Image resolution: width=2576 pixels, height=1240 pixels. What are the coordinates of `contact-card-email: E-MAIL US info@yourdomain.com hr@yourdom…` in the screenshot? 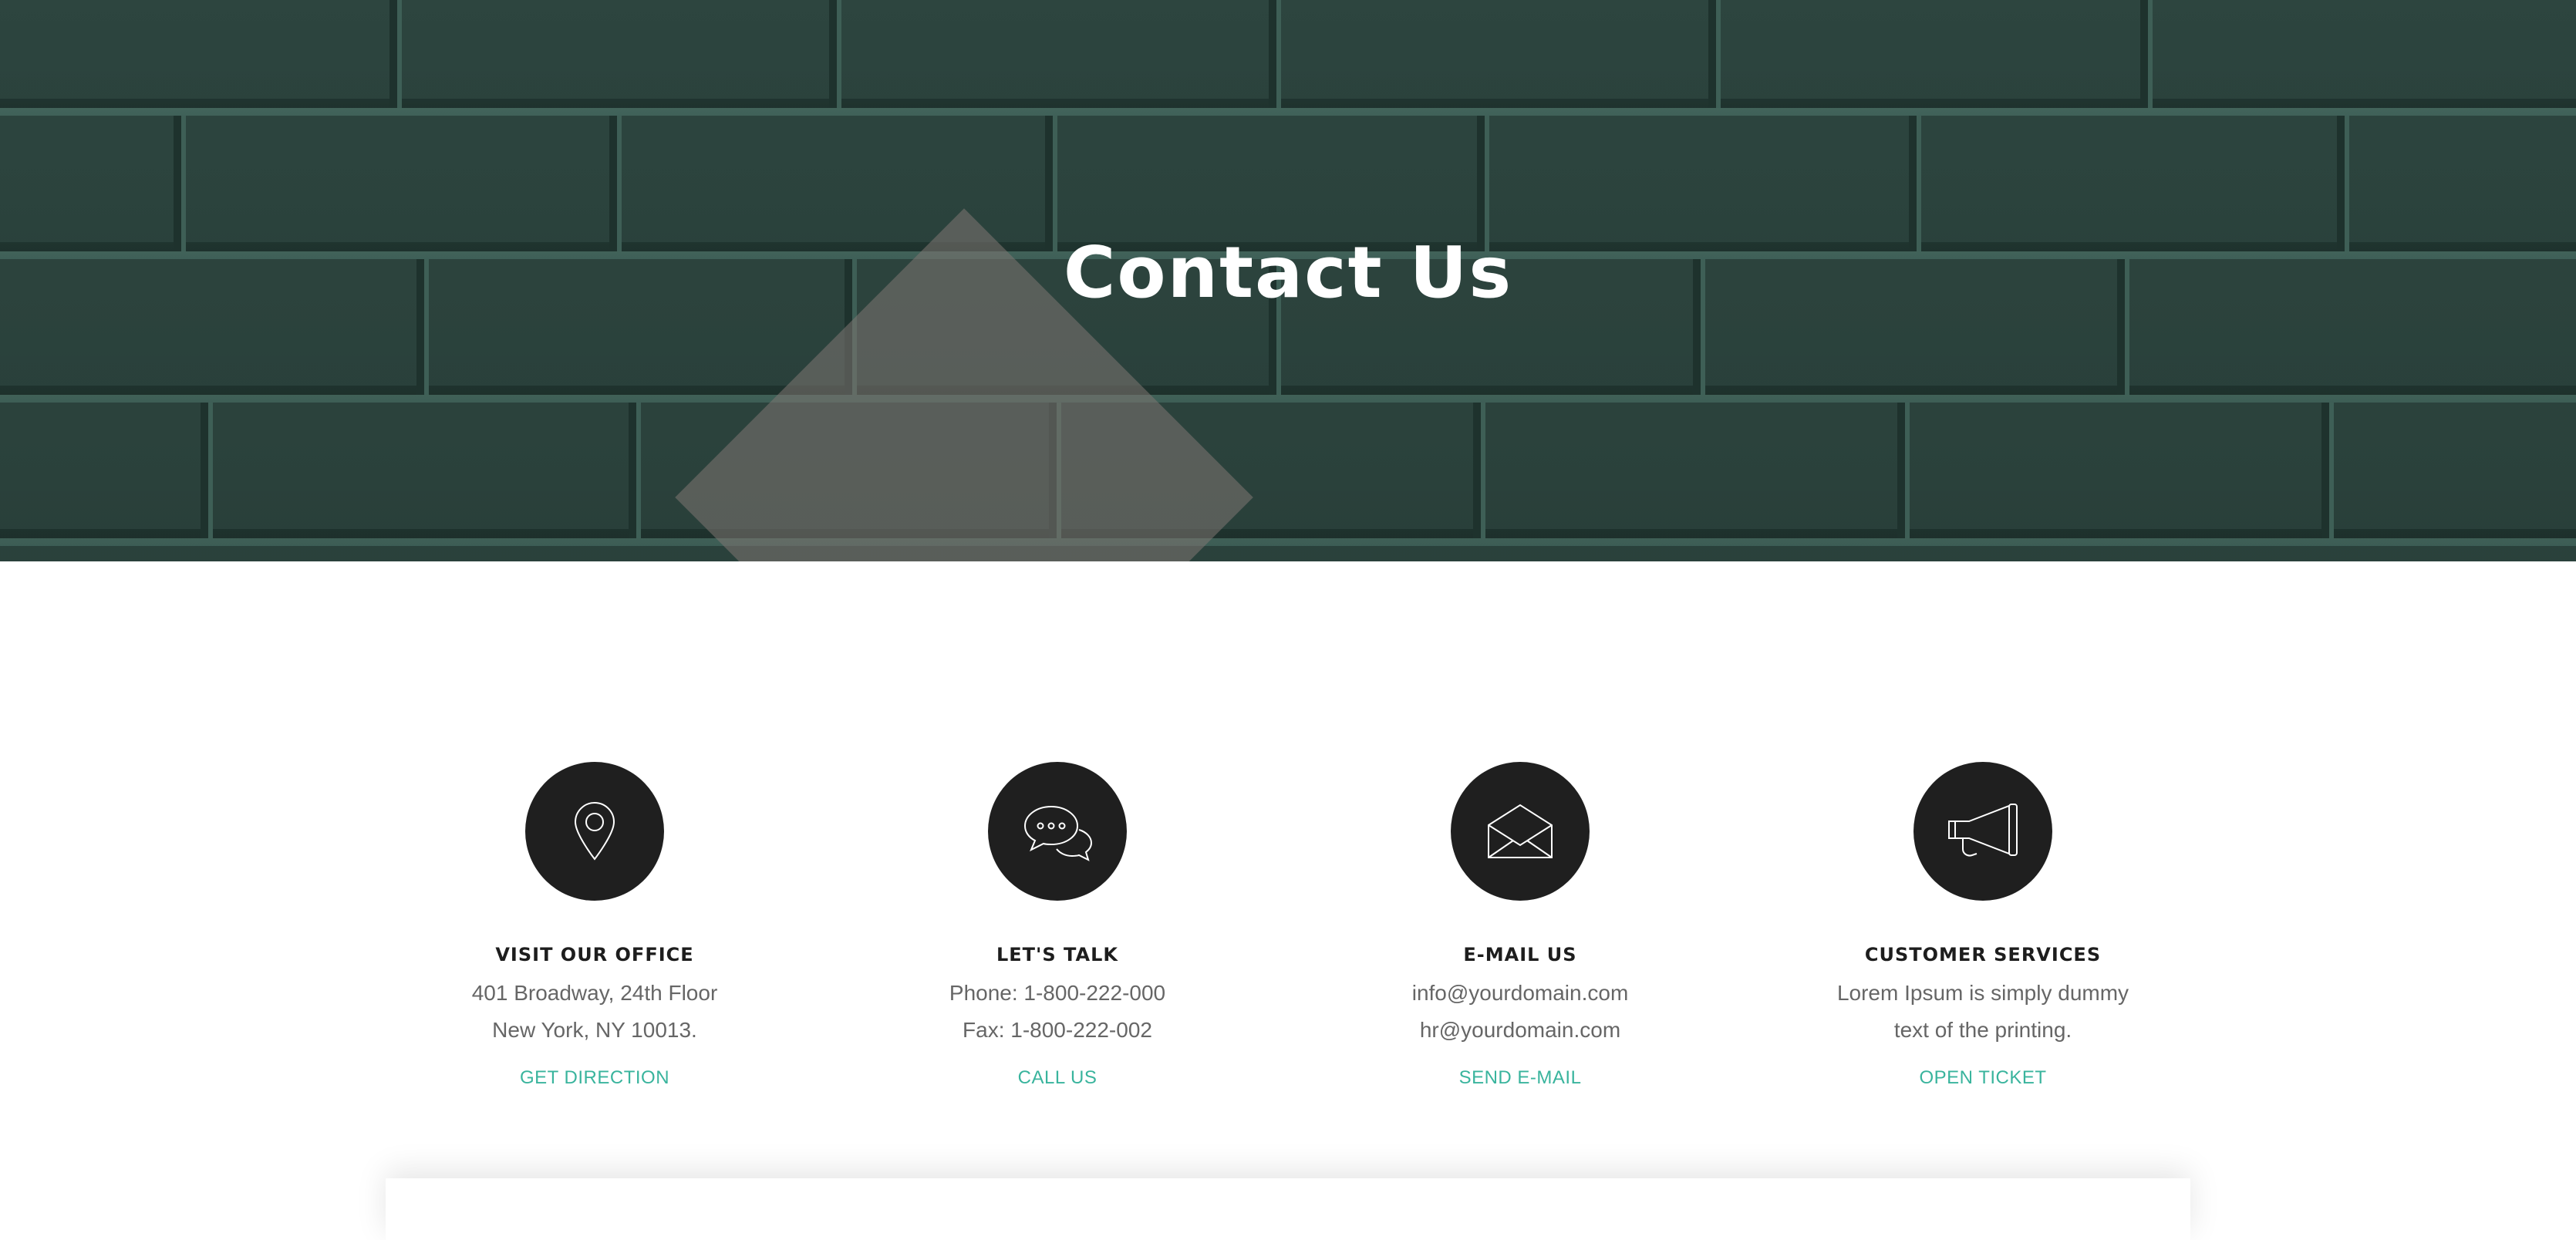 It's located at (1520, 926).